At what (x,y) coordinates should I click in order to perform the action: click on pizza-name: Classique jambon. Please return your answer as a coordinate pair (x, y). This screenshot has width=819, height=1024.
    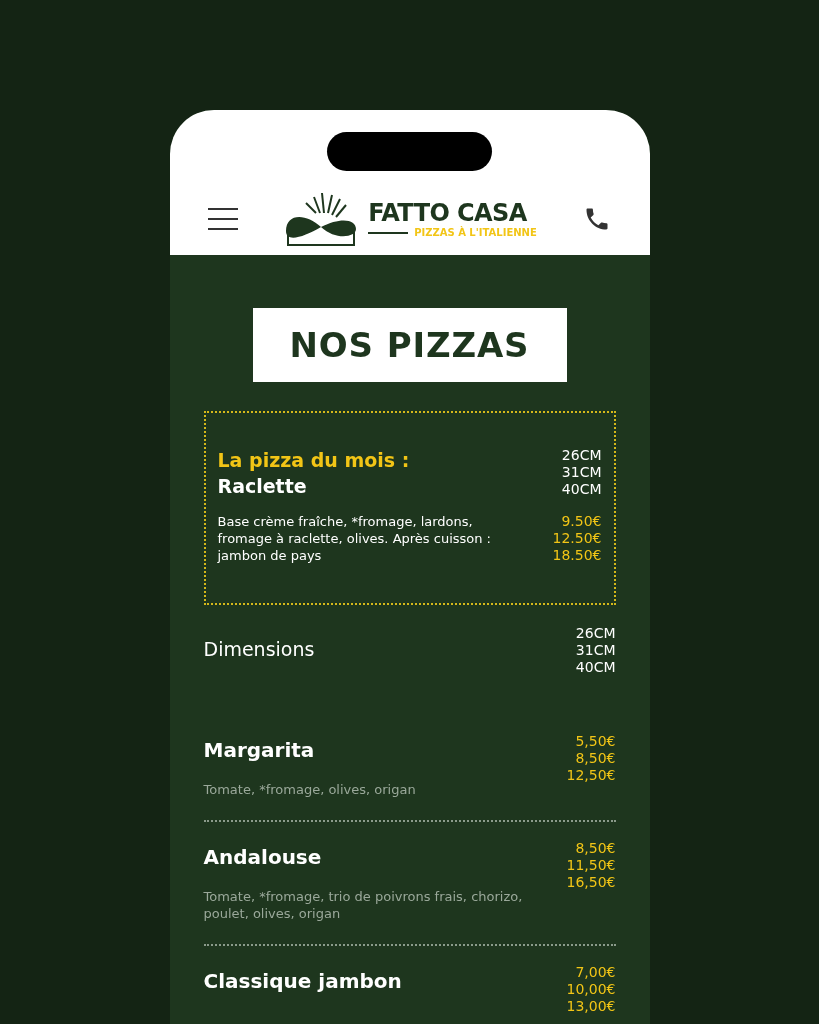
    Looking at the image, I should click on (302, 981).